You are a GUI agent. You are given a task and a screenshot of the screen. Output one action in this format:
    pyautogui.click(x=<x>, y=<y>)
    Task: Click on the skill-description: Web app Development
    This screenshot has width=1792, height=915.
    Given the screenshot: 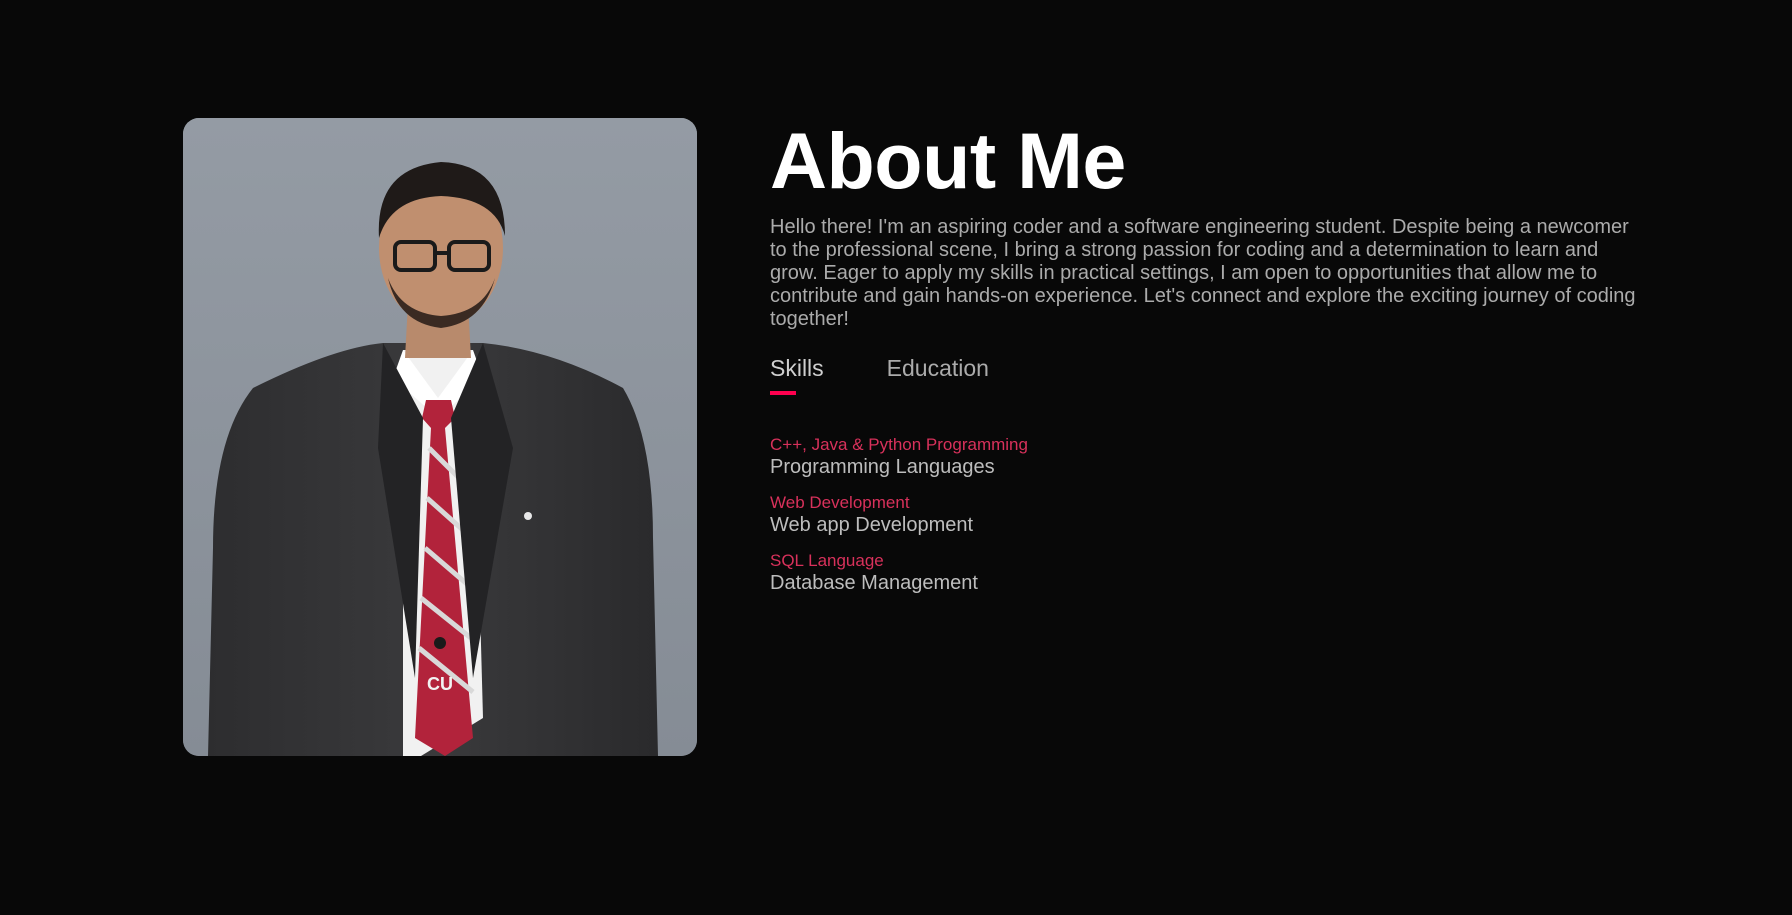 What is the action you would take?
    pyautogui.click(x=872, y=525)
    